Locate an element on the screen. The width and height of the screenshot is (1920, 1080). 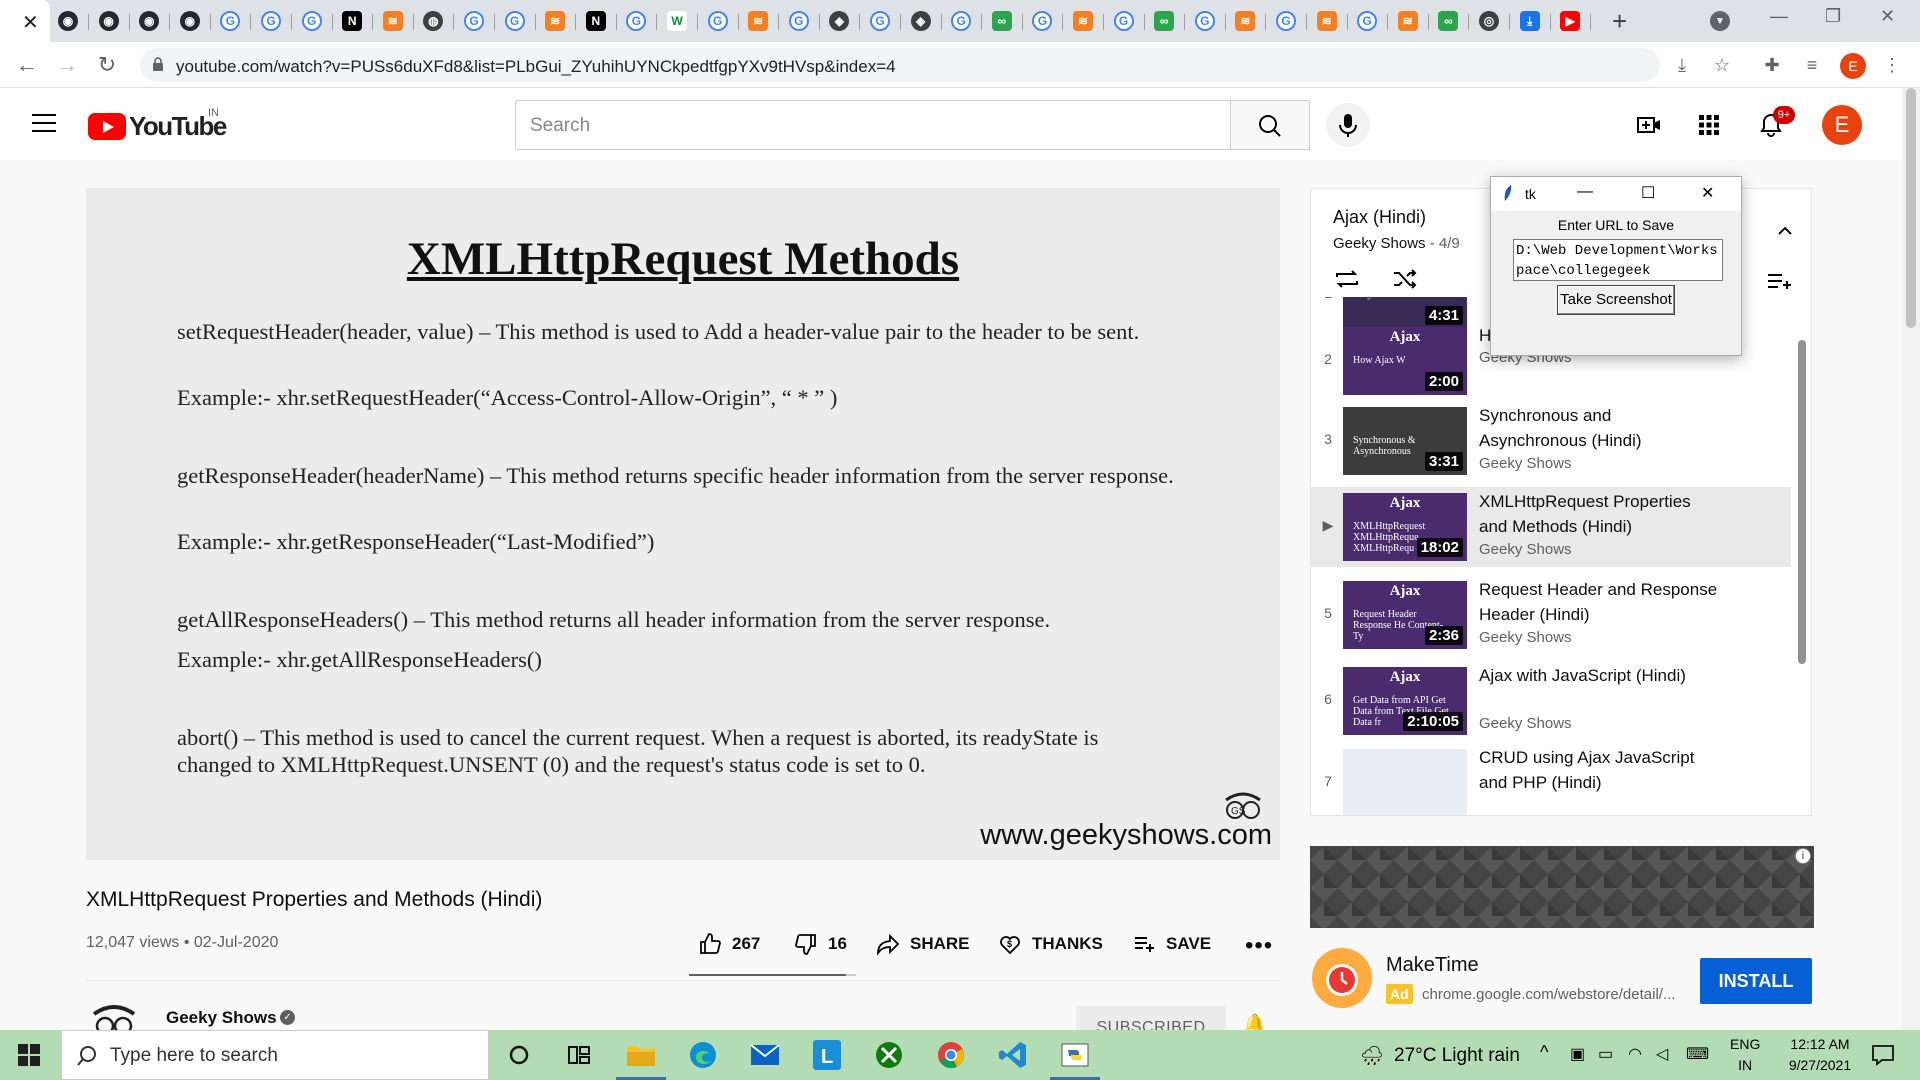
loop-playlist-icon is located at coordinates (1347, 279).